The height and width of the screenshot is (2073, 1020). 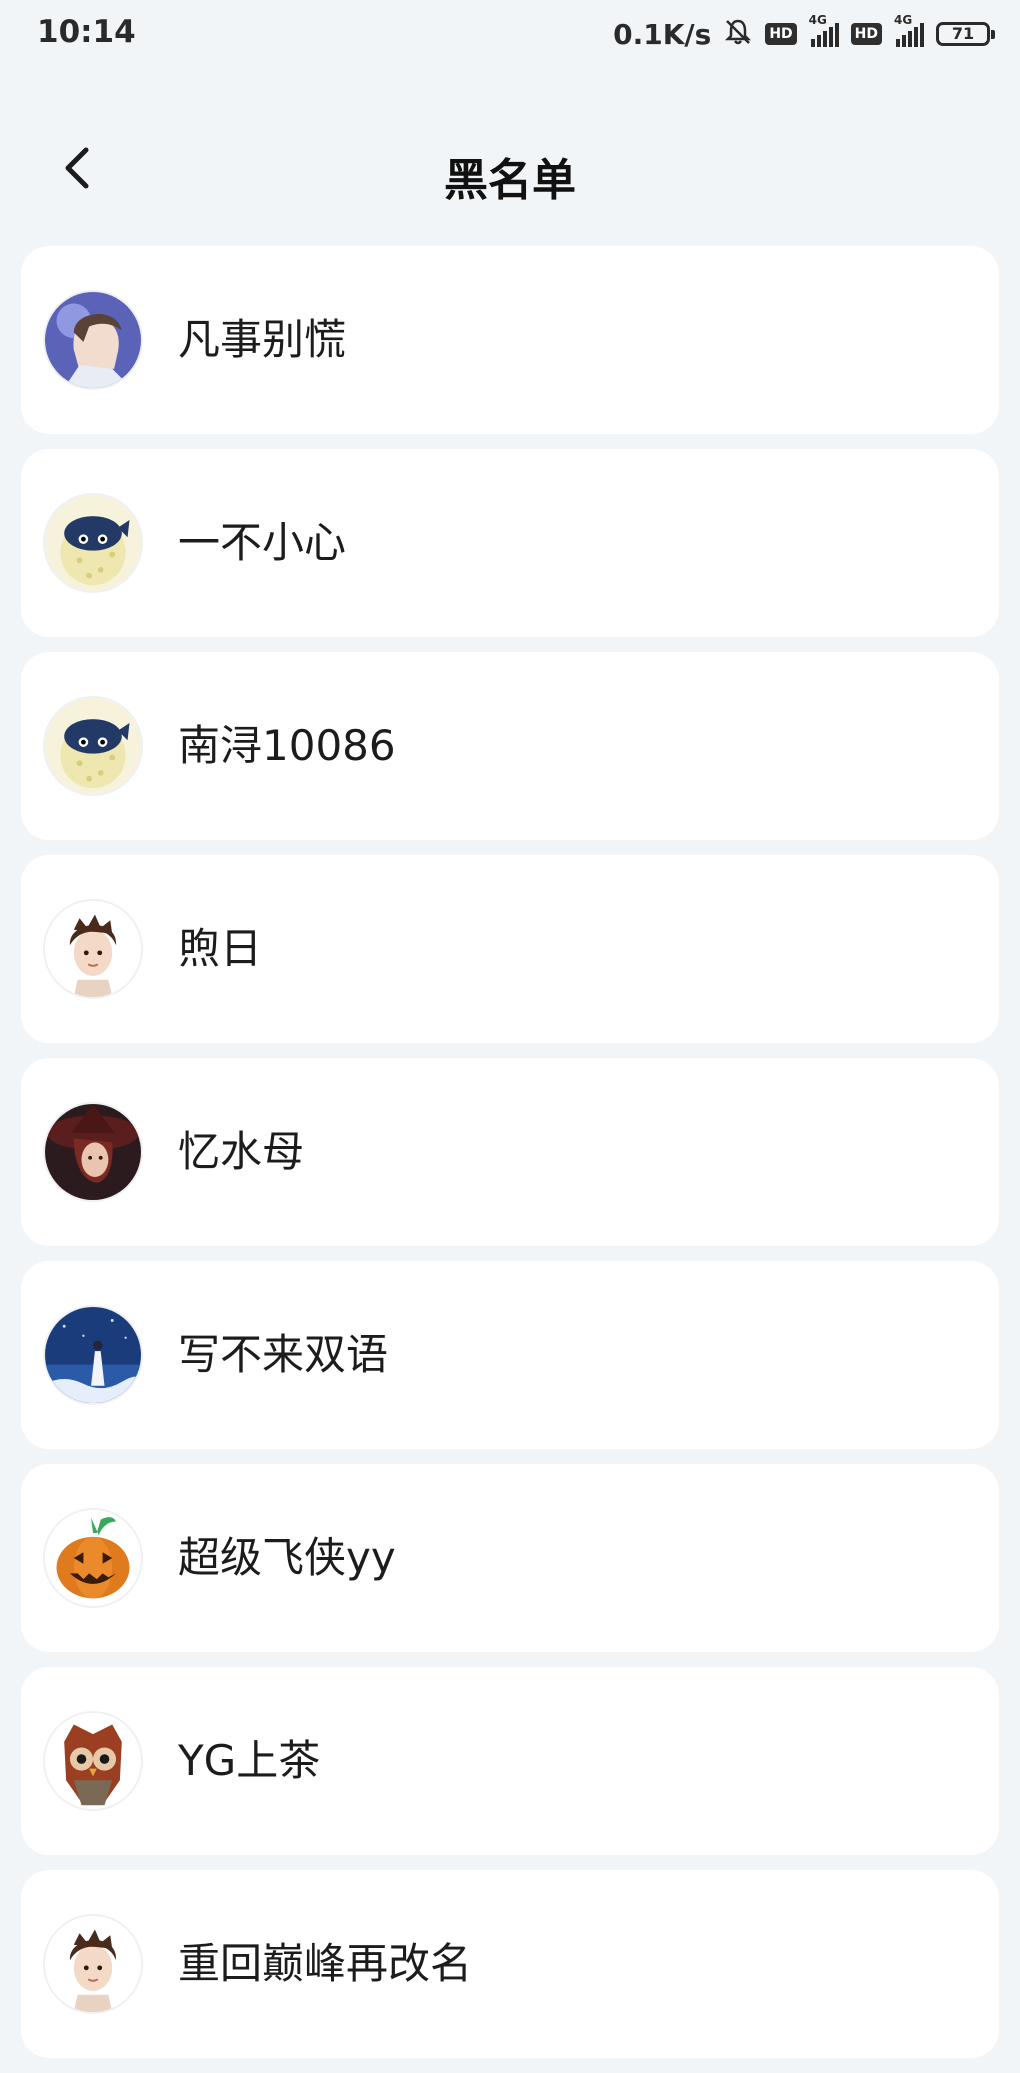 What do you see at coordinates (249, 1760) in the screenshot?
I see `blacklist-name: YG上茶` at bounding box center [249, 1760].